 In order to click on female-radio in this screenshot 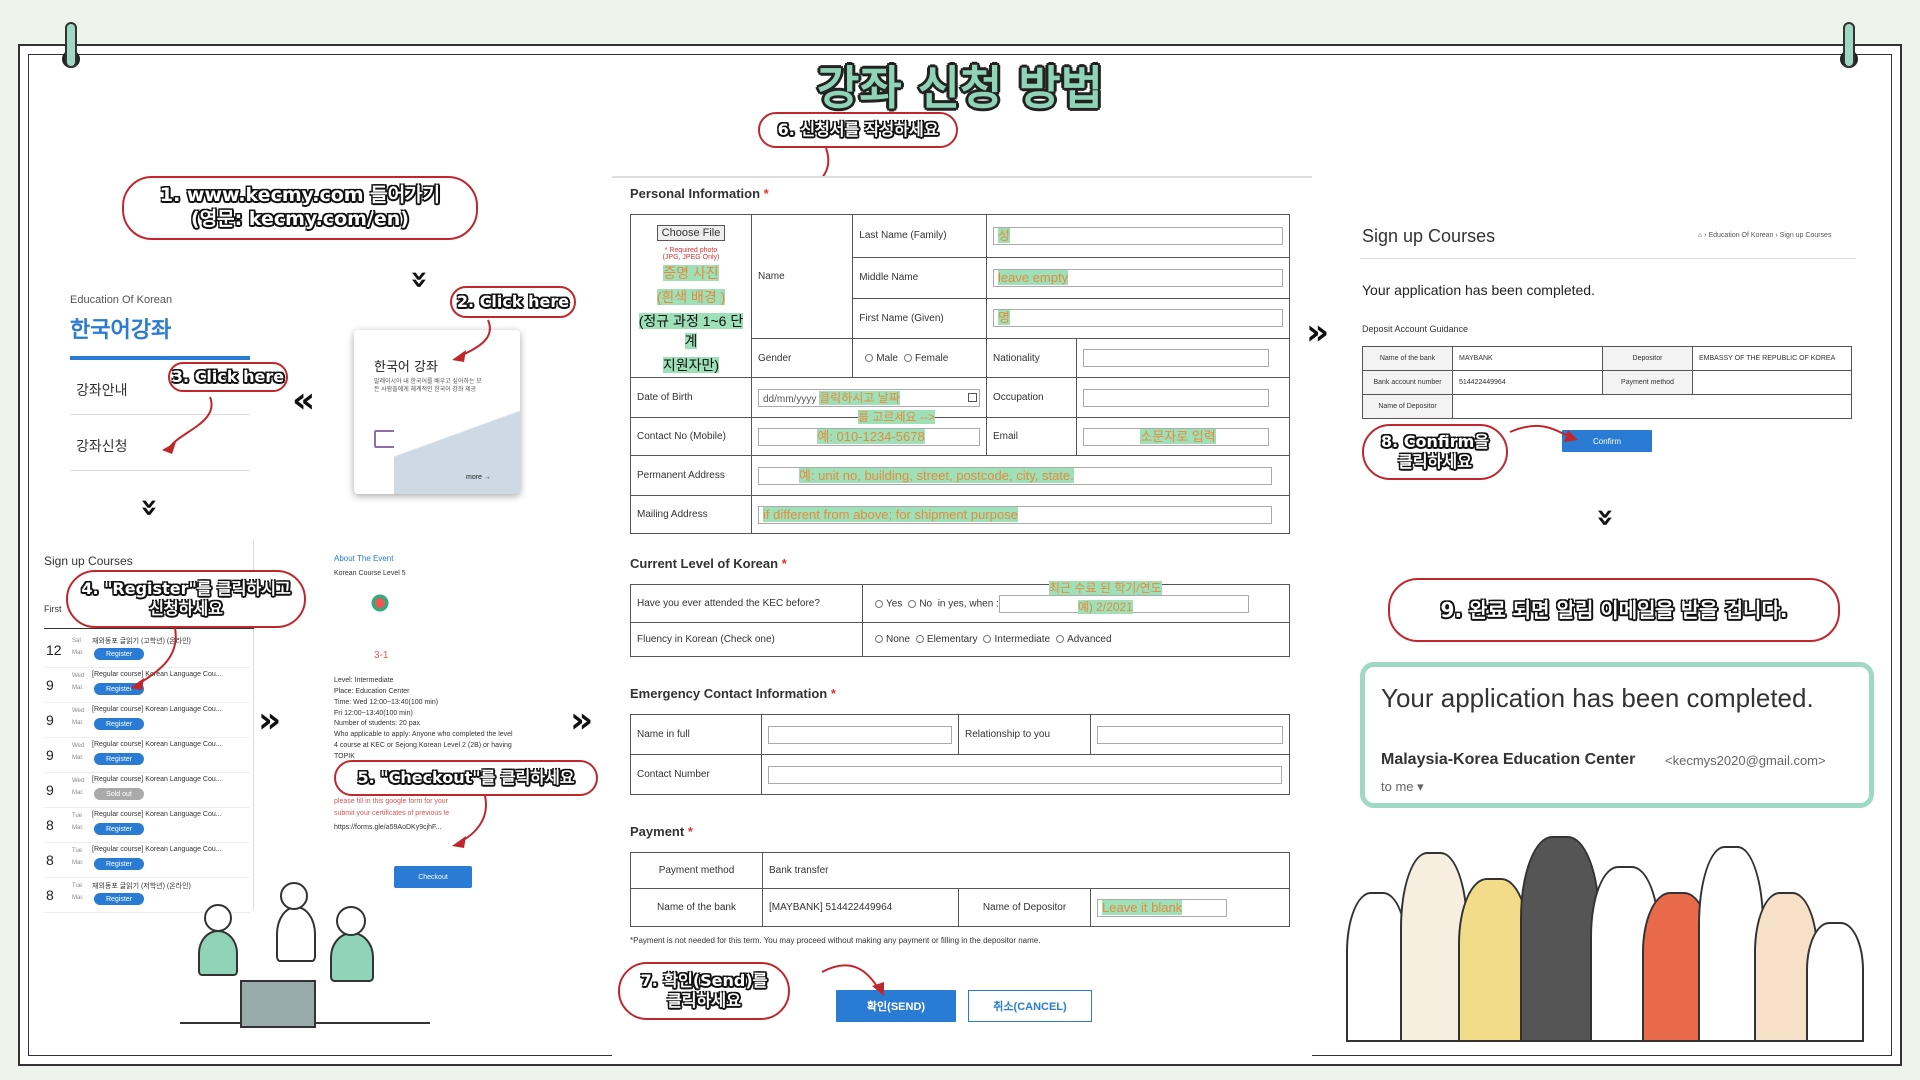, I will do `click(907, 358)`.